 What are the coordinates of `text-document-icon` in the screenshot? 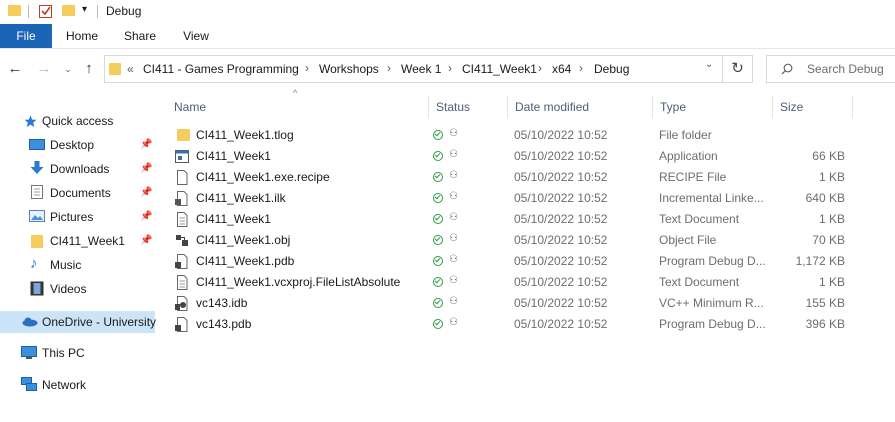 It's located at (182, 282).